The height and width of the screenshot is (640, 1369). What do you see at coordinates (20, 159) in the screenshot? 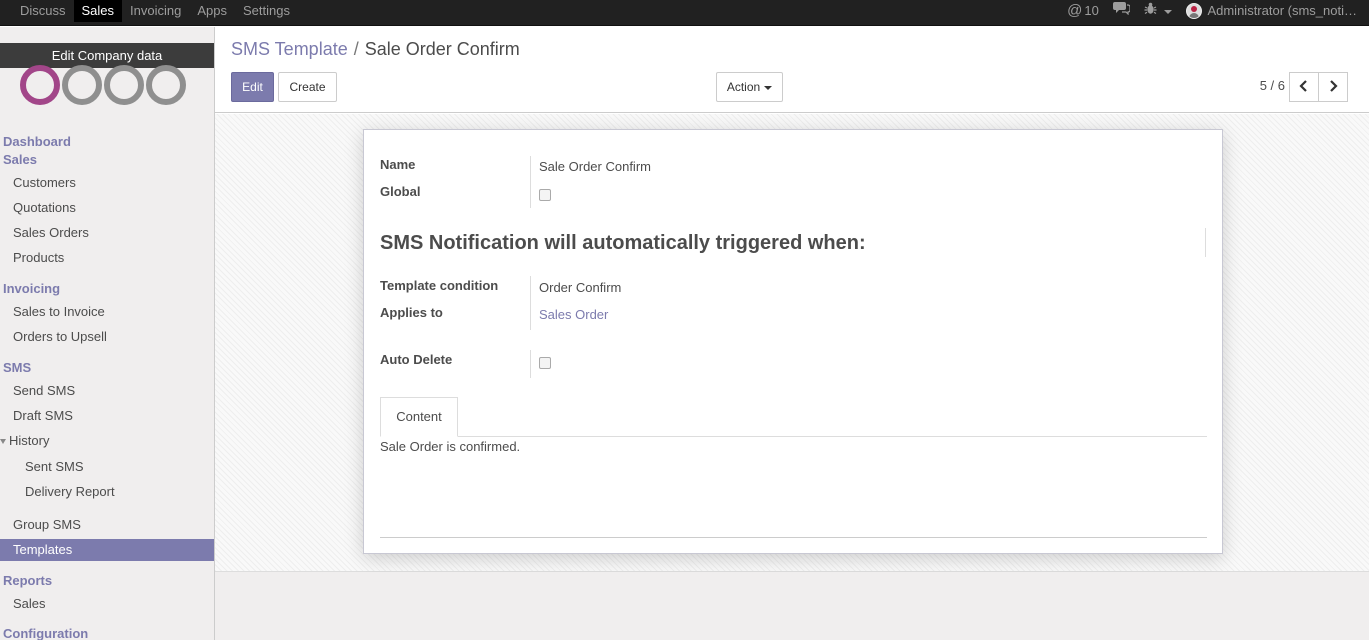
I see `sidebar-section-sales: Sales` at bounding box center [20, 159].